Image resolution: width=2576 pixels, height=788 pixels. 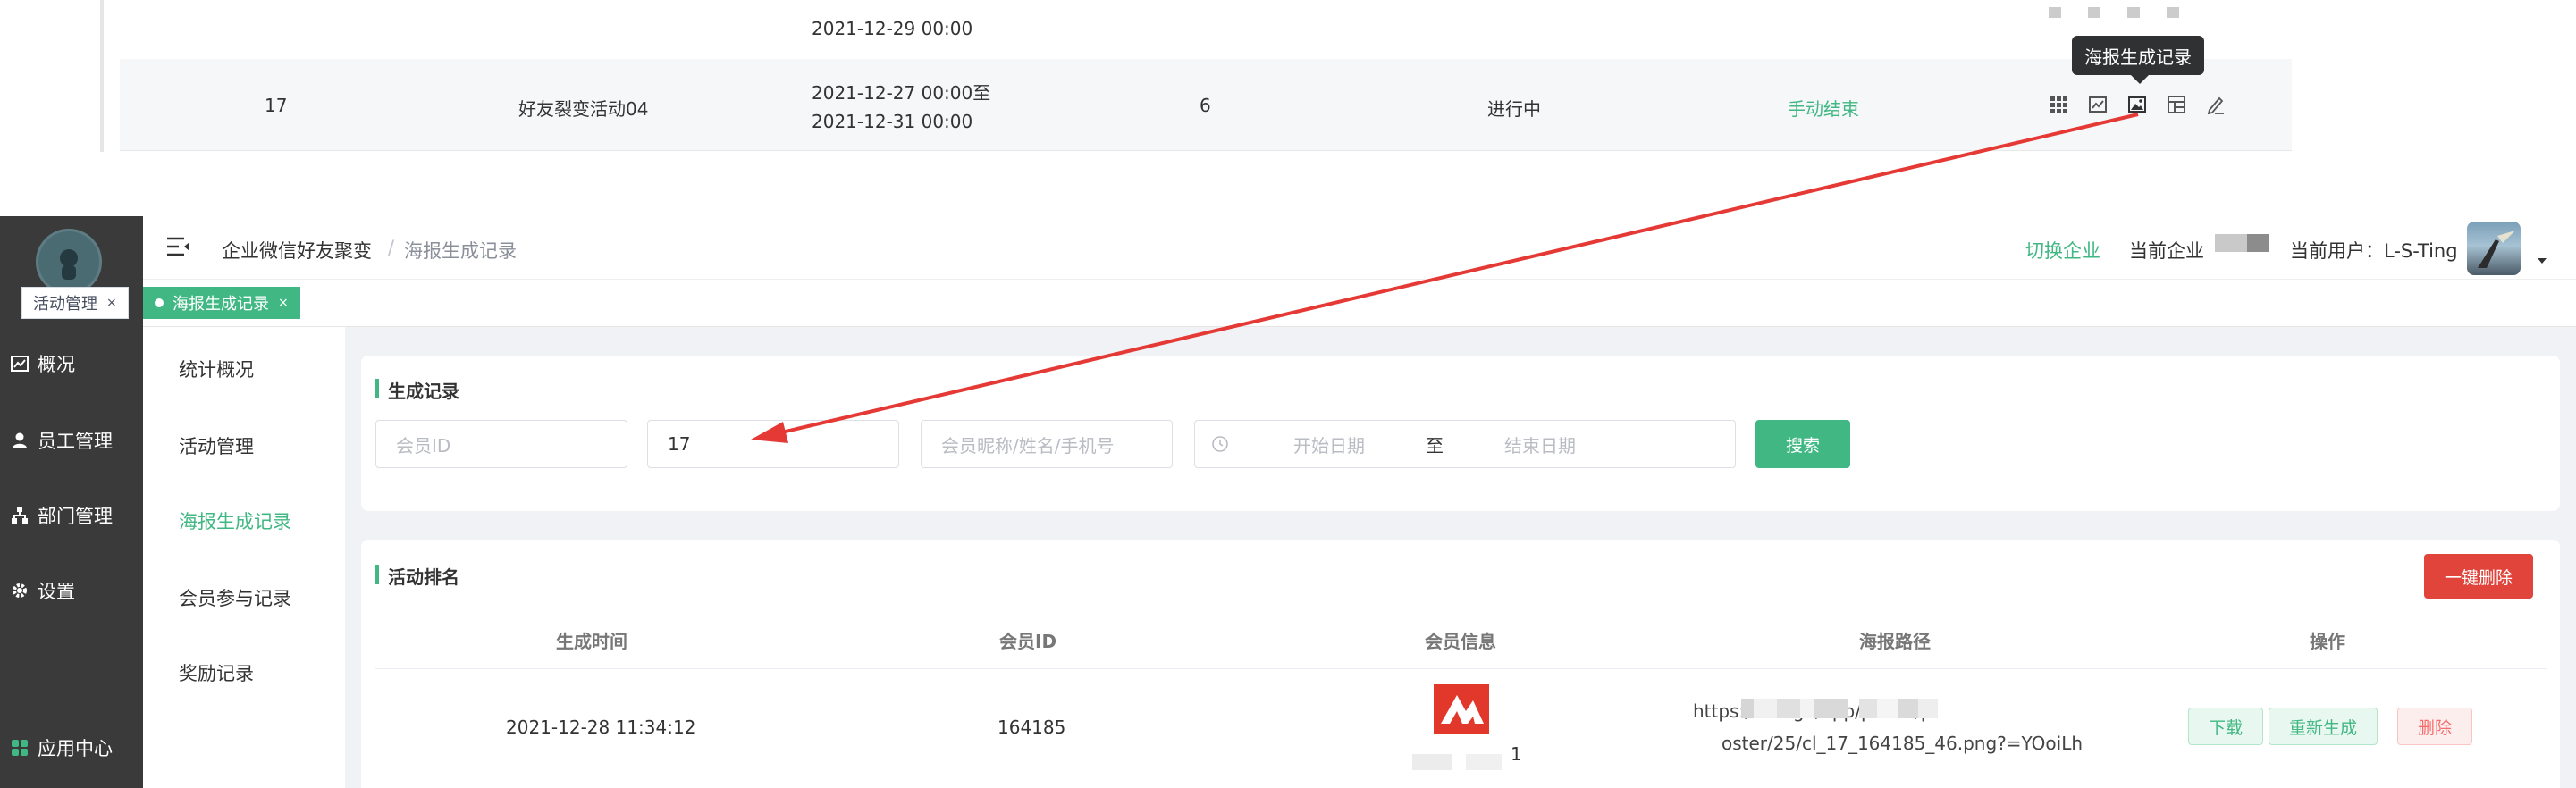 What do you see at coordinates (2137, 105) in the screenshot?
I see `image-icon` at bounding box center [2137, 105].